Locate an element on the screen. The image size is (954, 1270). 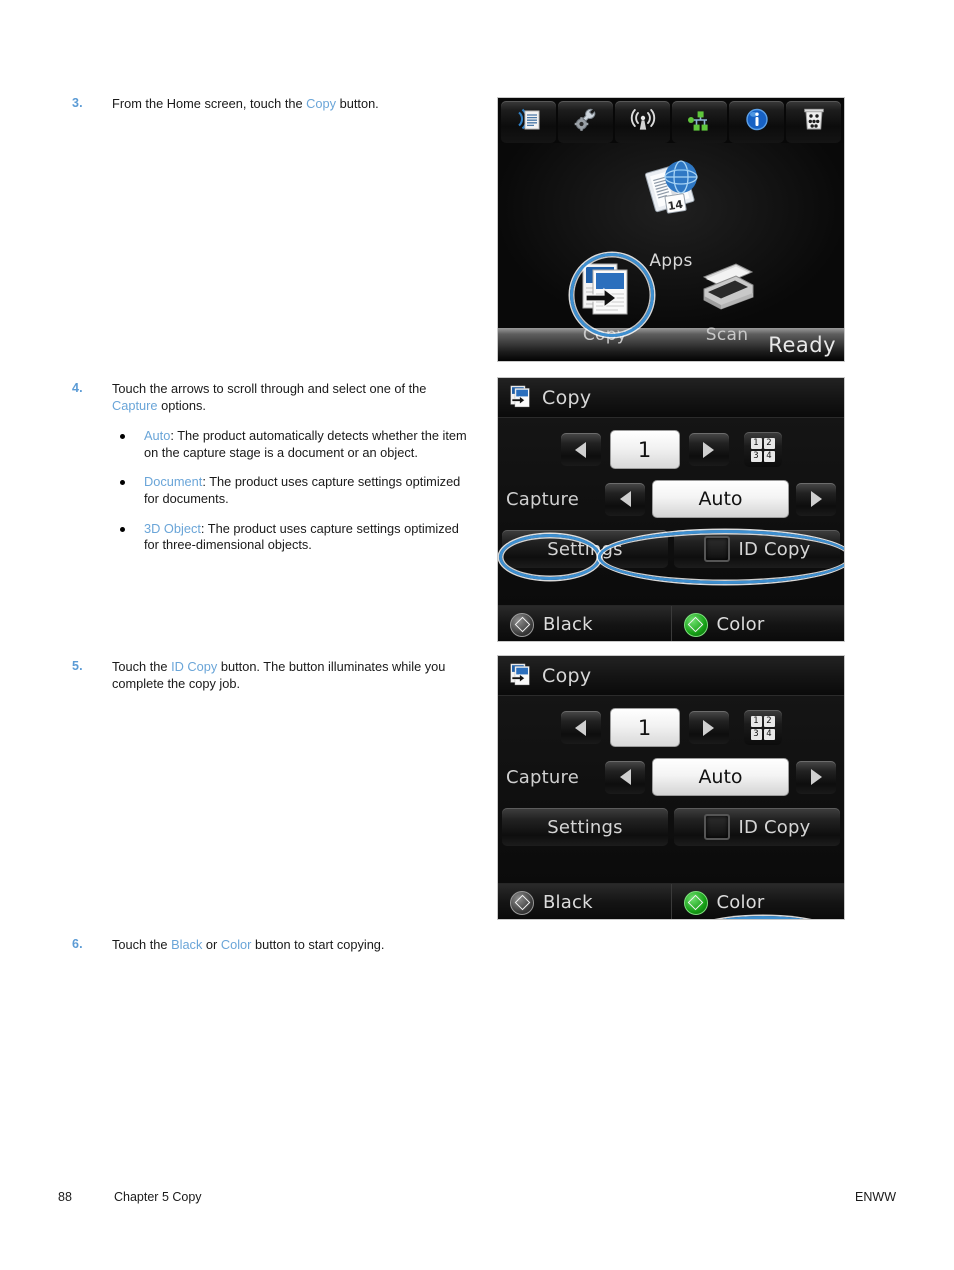
start-buttons-row: Black Color is located at coordinates (671, 901).